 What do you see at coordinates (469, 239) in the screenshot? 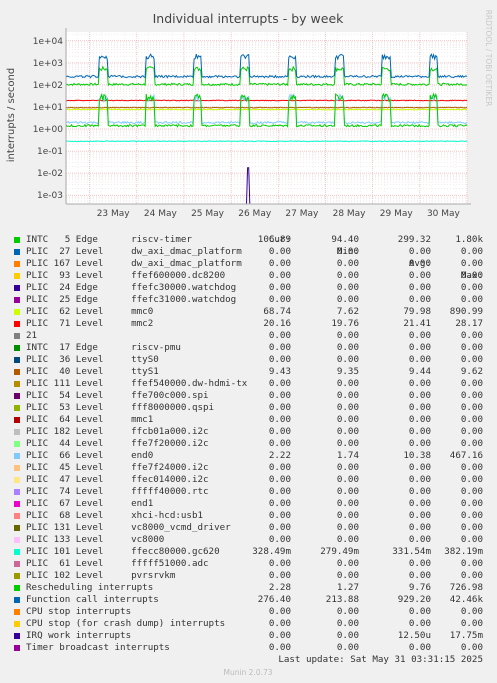
I see `legend-max: 1.80k` at bounding box center [469, 239].